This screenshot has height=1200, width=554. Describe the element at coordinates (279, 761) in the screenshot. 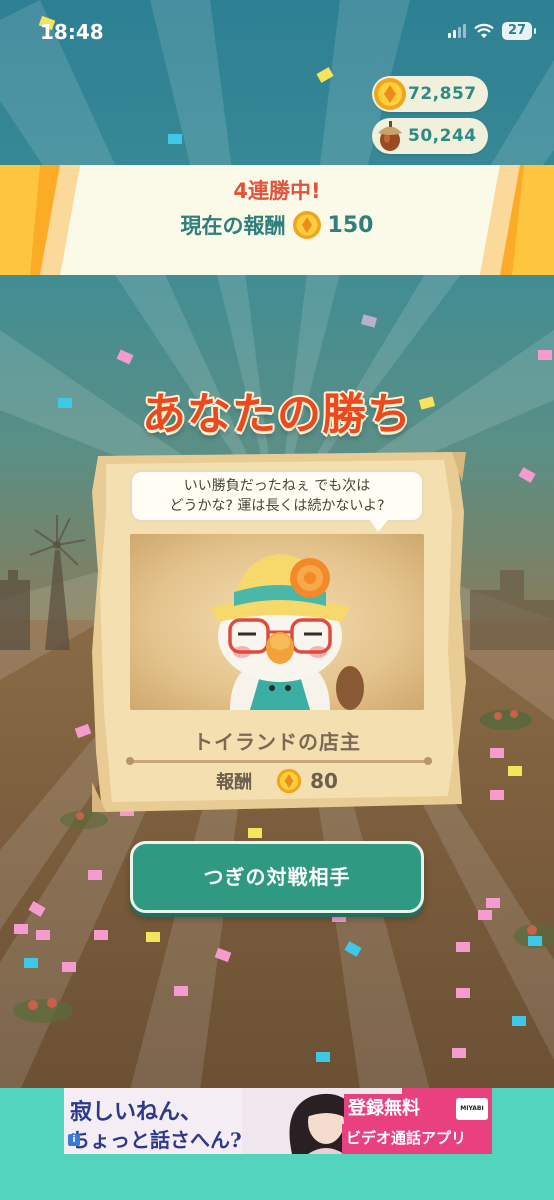

I see `divider` at that location.